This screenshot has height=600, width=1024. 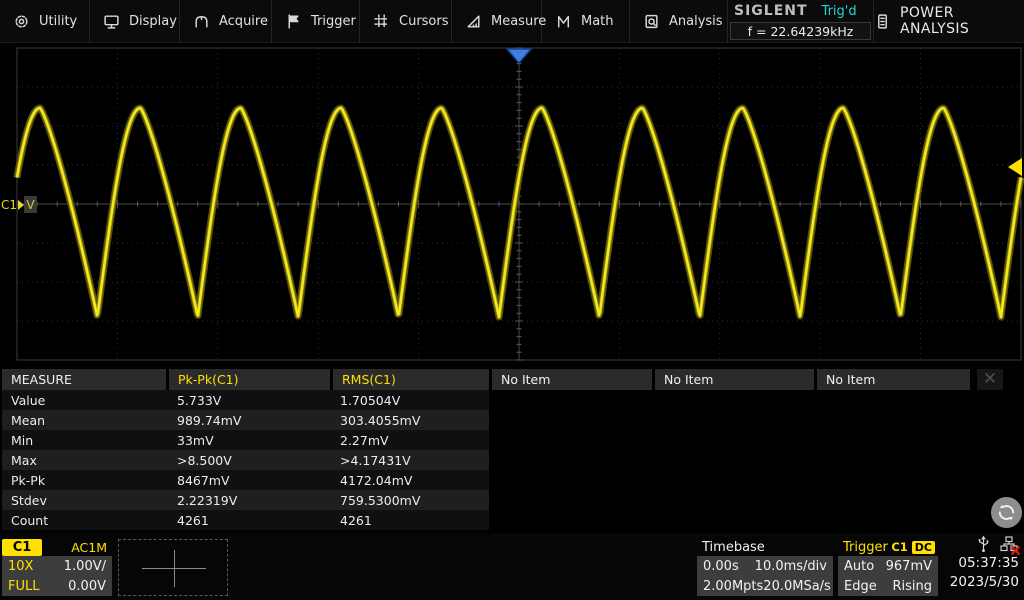 I want to click on math-icon, so click(x=563, y=21).